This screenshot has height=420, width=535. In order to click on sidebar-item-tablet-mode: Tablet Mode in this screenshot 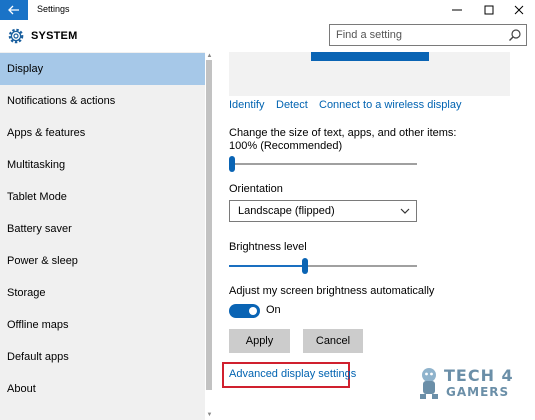, I will do `click(102, 197)`.